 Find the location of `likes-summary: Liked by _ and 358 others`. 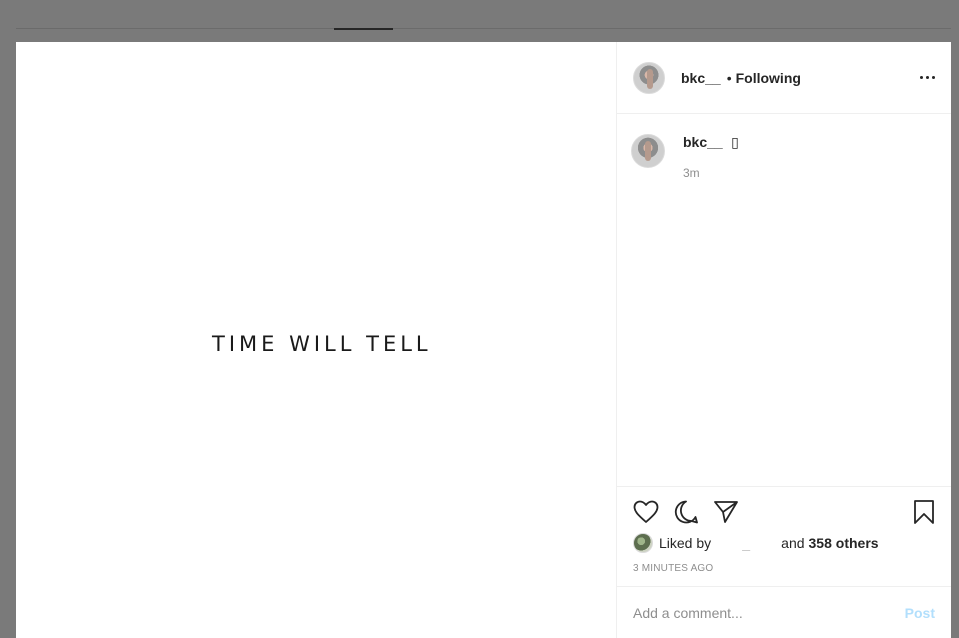

likes-summary: Liked by _ and 358 others is located at coordinates (784, 543).